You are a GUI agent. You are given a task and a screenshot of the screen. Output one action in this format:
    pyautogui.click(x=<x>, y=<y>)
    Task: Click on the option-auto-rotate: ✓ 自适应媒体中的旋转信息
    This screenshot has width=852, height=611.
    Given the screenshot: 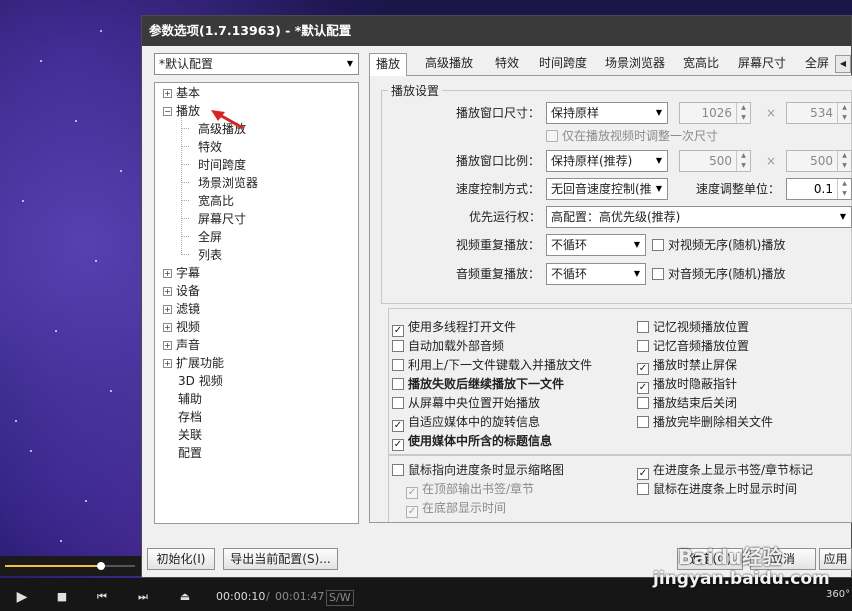 What is the action you would take?
    pyautogui.click(x=466, y=423)
    